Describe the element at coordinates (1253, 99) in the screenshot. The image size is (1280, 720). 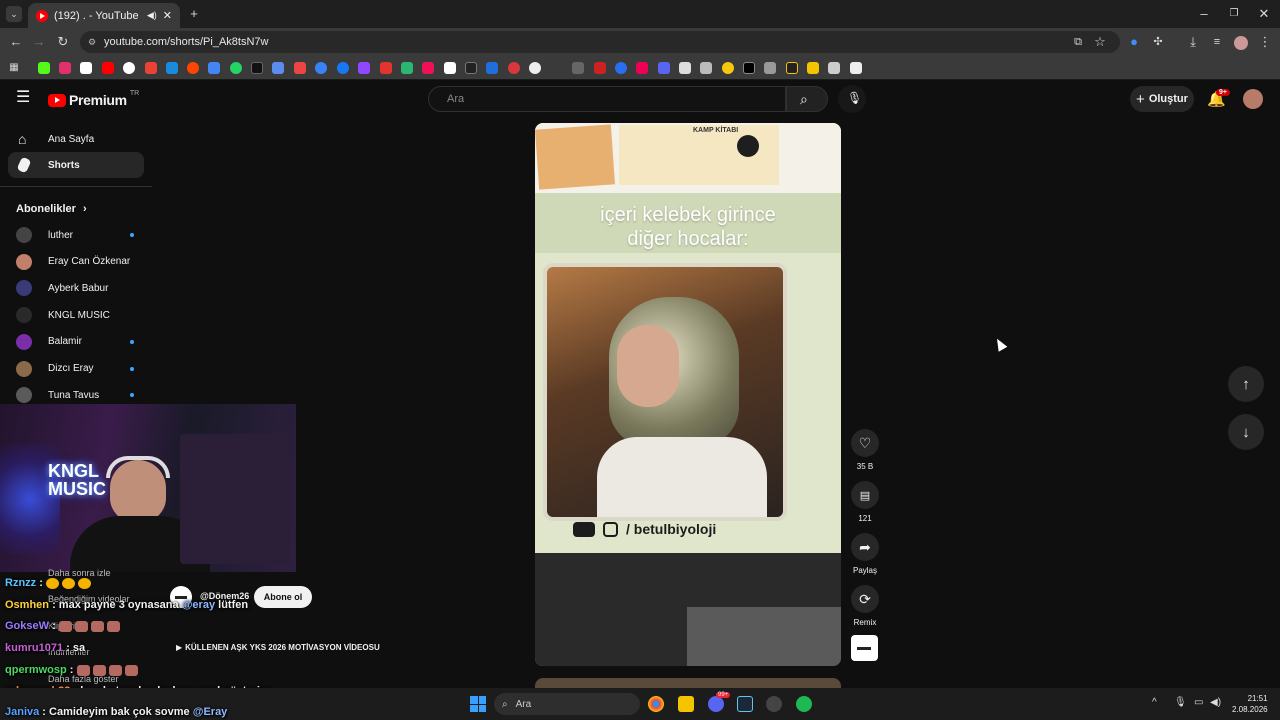
I see `account-avatar` at that location.